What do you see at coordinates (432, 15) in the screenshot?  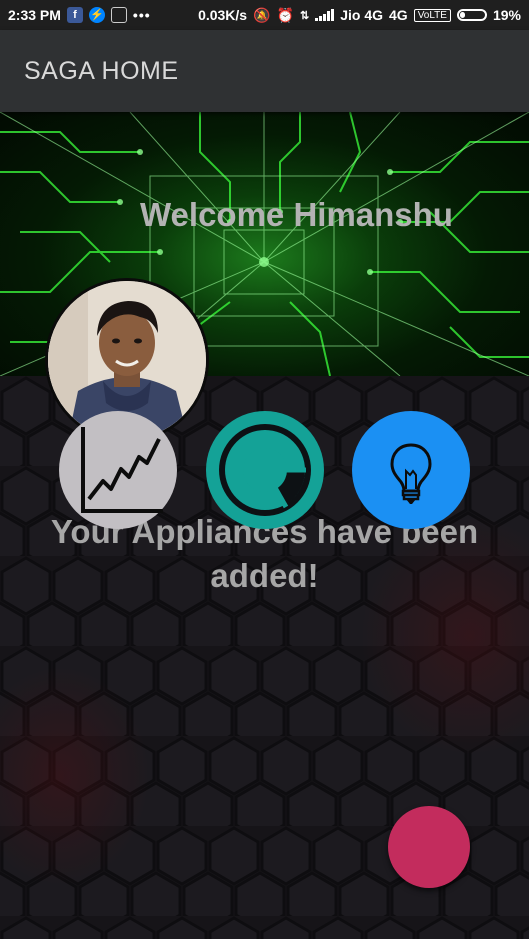 I see `volte-badge: VoLTE` at bounding box center [432, 15].